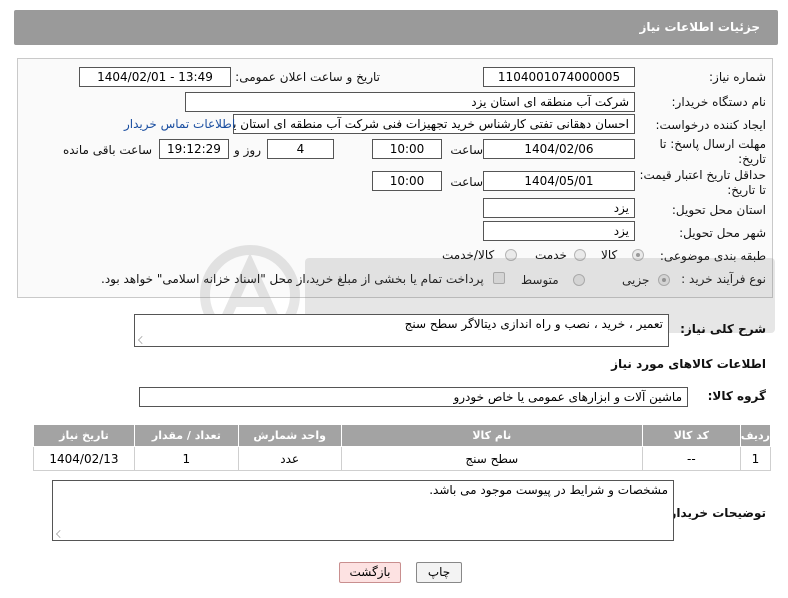 This screenshot has width=788, height=598. I want to click on col-header-unit: واحد شمارش, so click(289, 435).